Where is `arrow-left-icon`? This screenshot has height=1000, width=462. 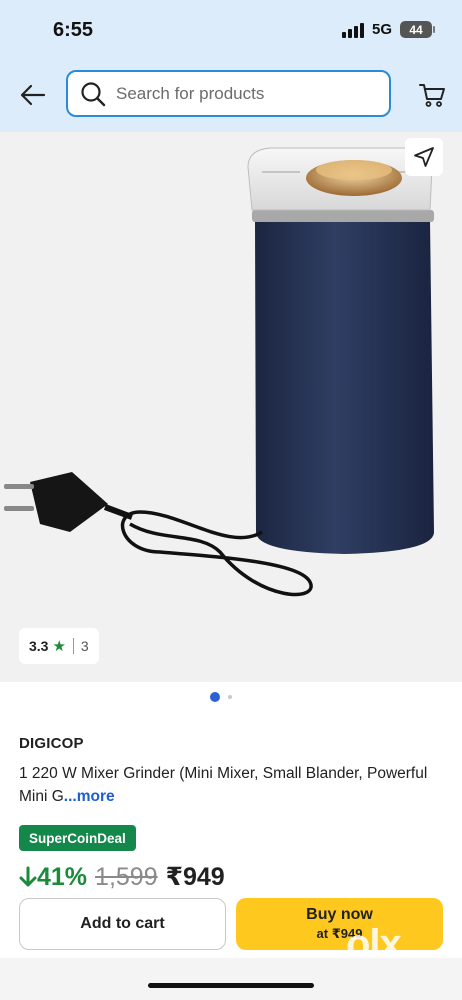 arrow-left-icon is located at coordinates (33, 95).